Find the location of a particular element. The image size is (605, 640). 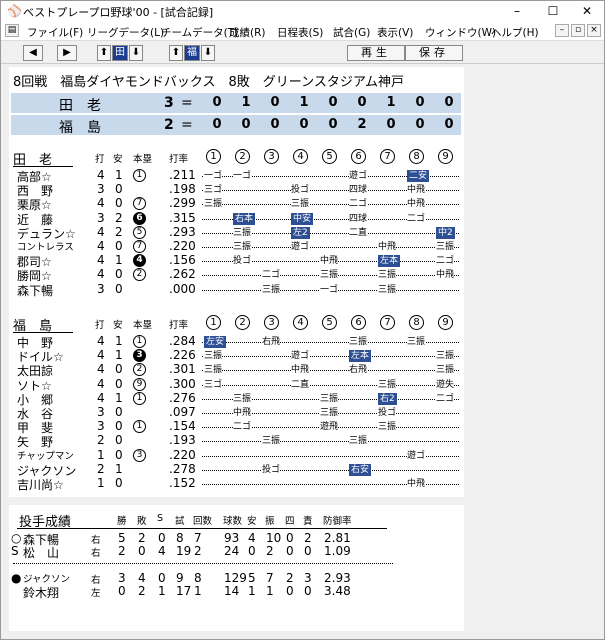

inning-header: 7 is located at coordinates (387, 322).